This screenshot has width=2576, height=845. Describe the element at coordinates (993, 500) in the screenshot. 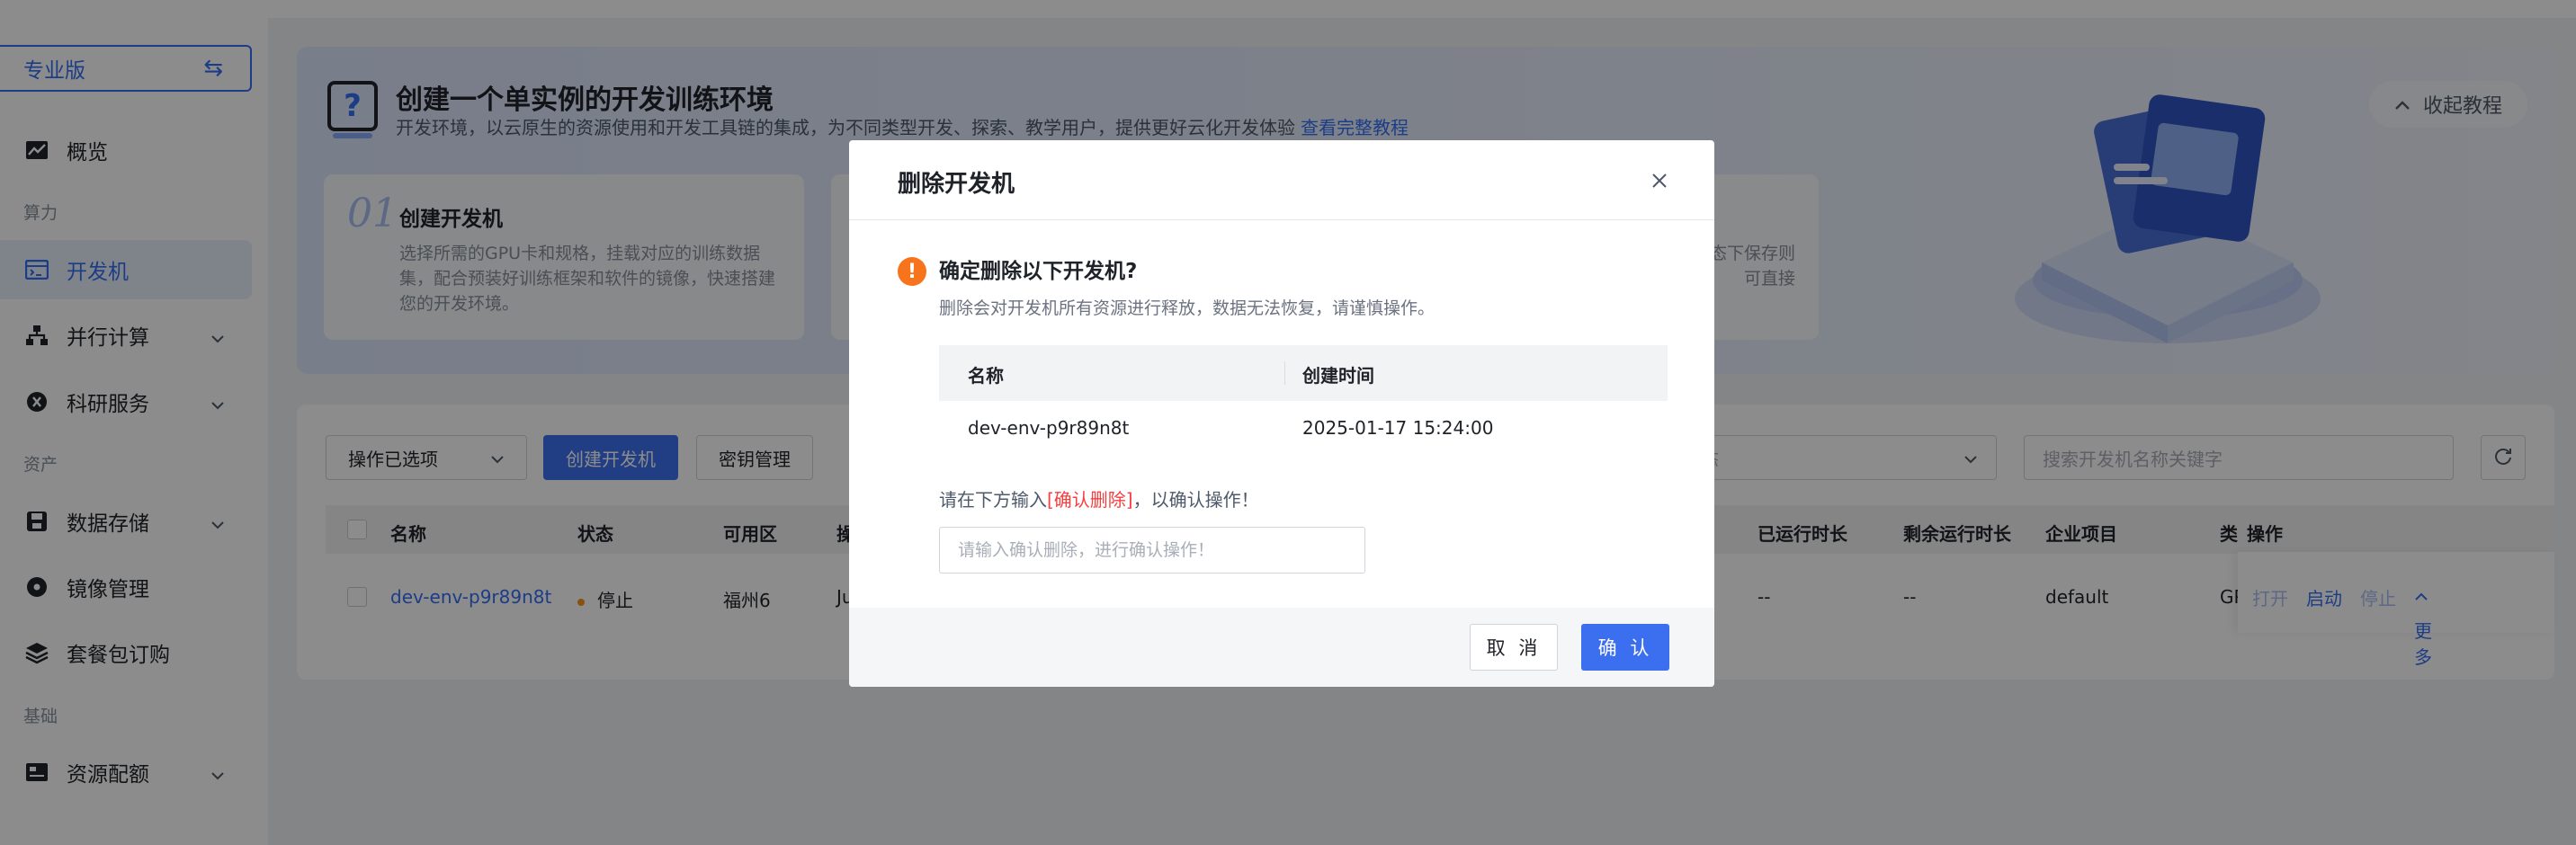

I see `prompt-prefix: 请在下方输入` at that location.